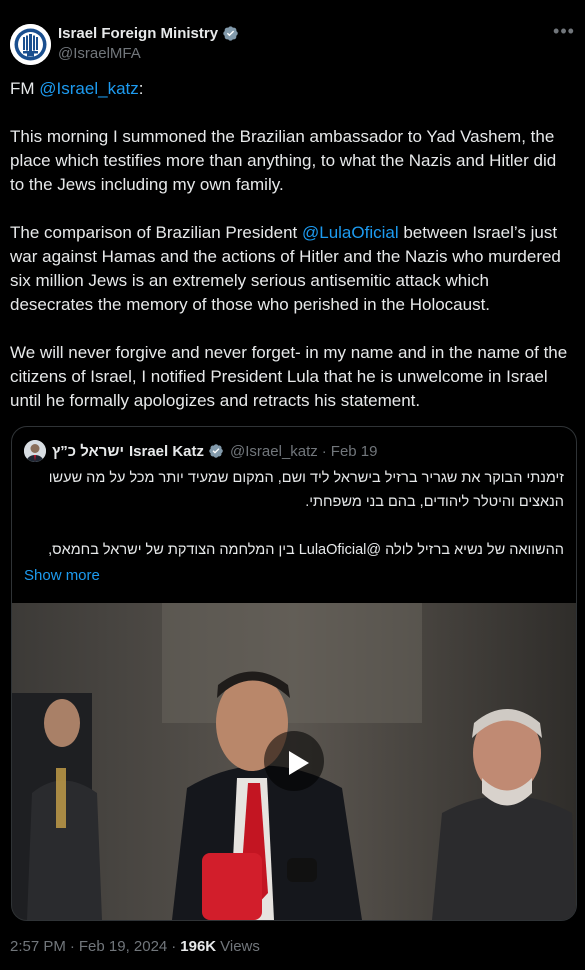 The height and width of the screenshot is (970, 585). What do you see at coordinates (240, 946) in the screenshot?
I see `views-label: Views` at bounding box center [240, 946].